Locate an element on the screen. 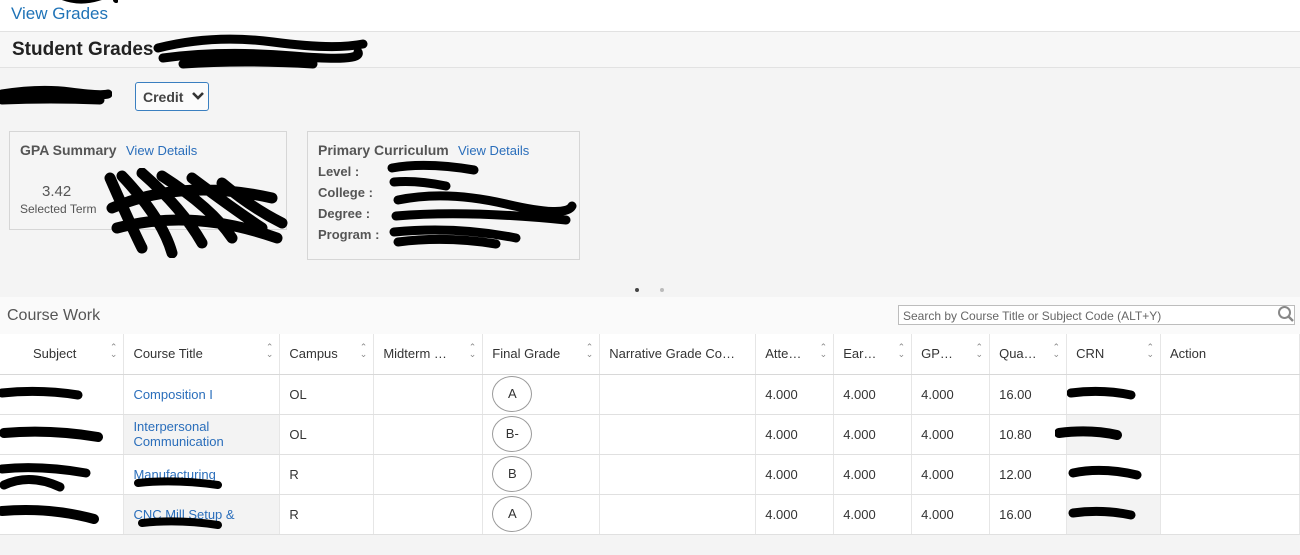 The image size is (1300, 555). column-header-crn: CRN ⌃ ⌄ is located at coordinates (1113, 354).